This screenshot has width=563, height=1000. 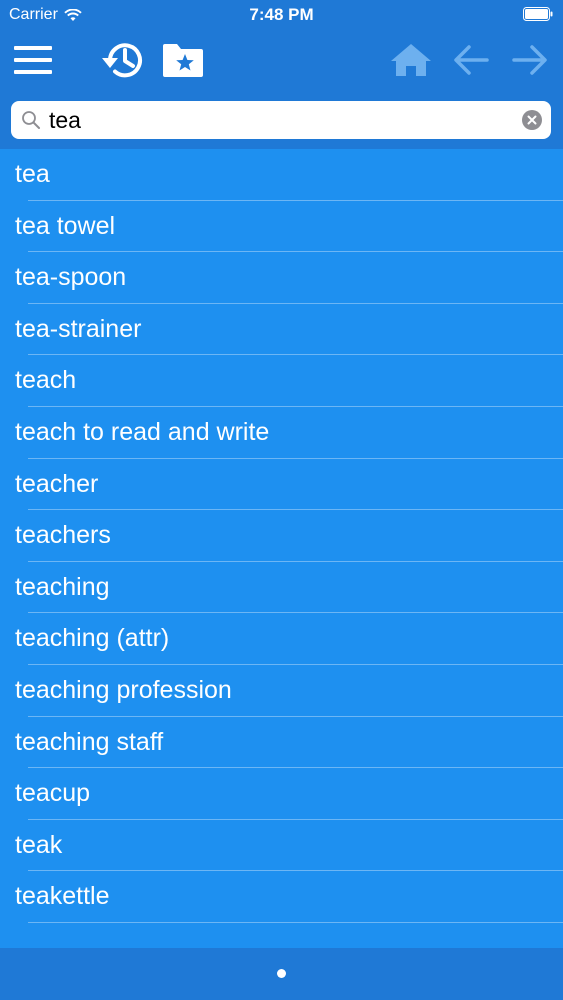 I want to click on search-bar, so click(x=281, y=120).